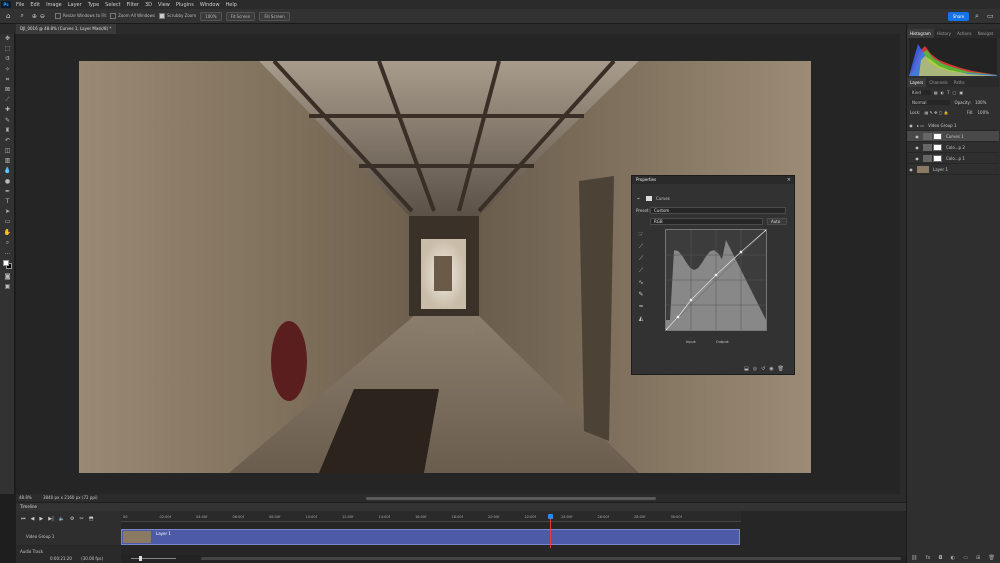 This screenshot has height=563, width=1000. What do you see at coordinates (93, 5) in the screenshot?
I see `menu-type: Type` at bounding box center [93, 5].